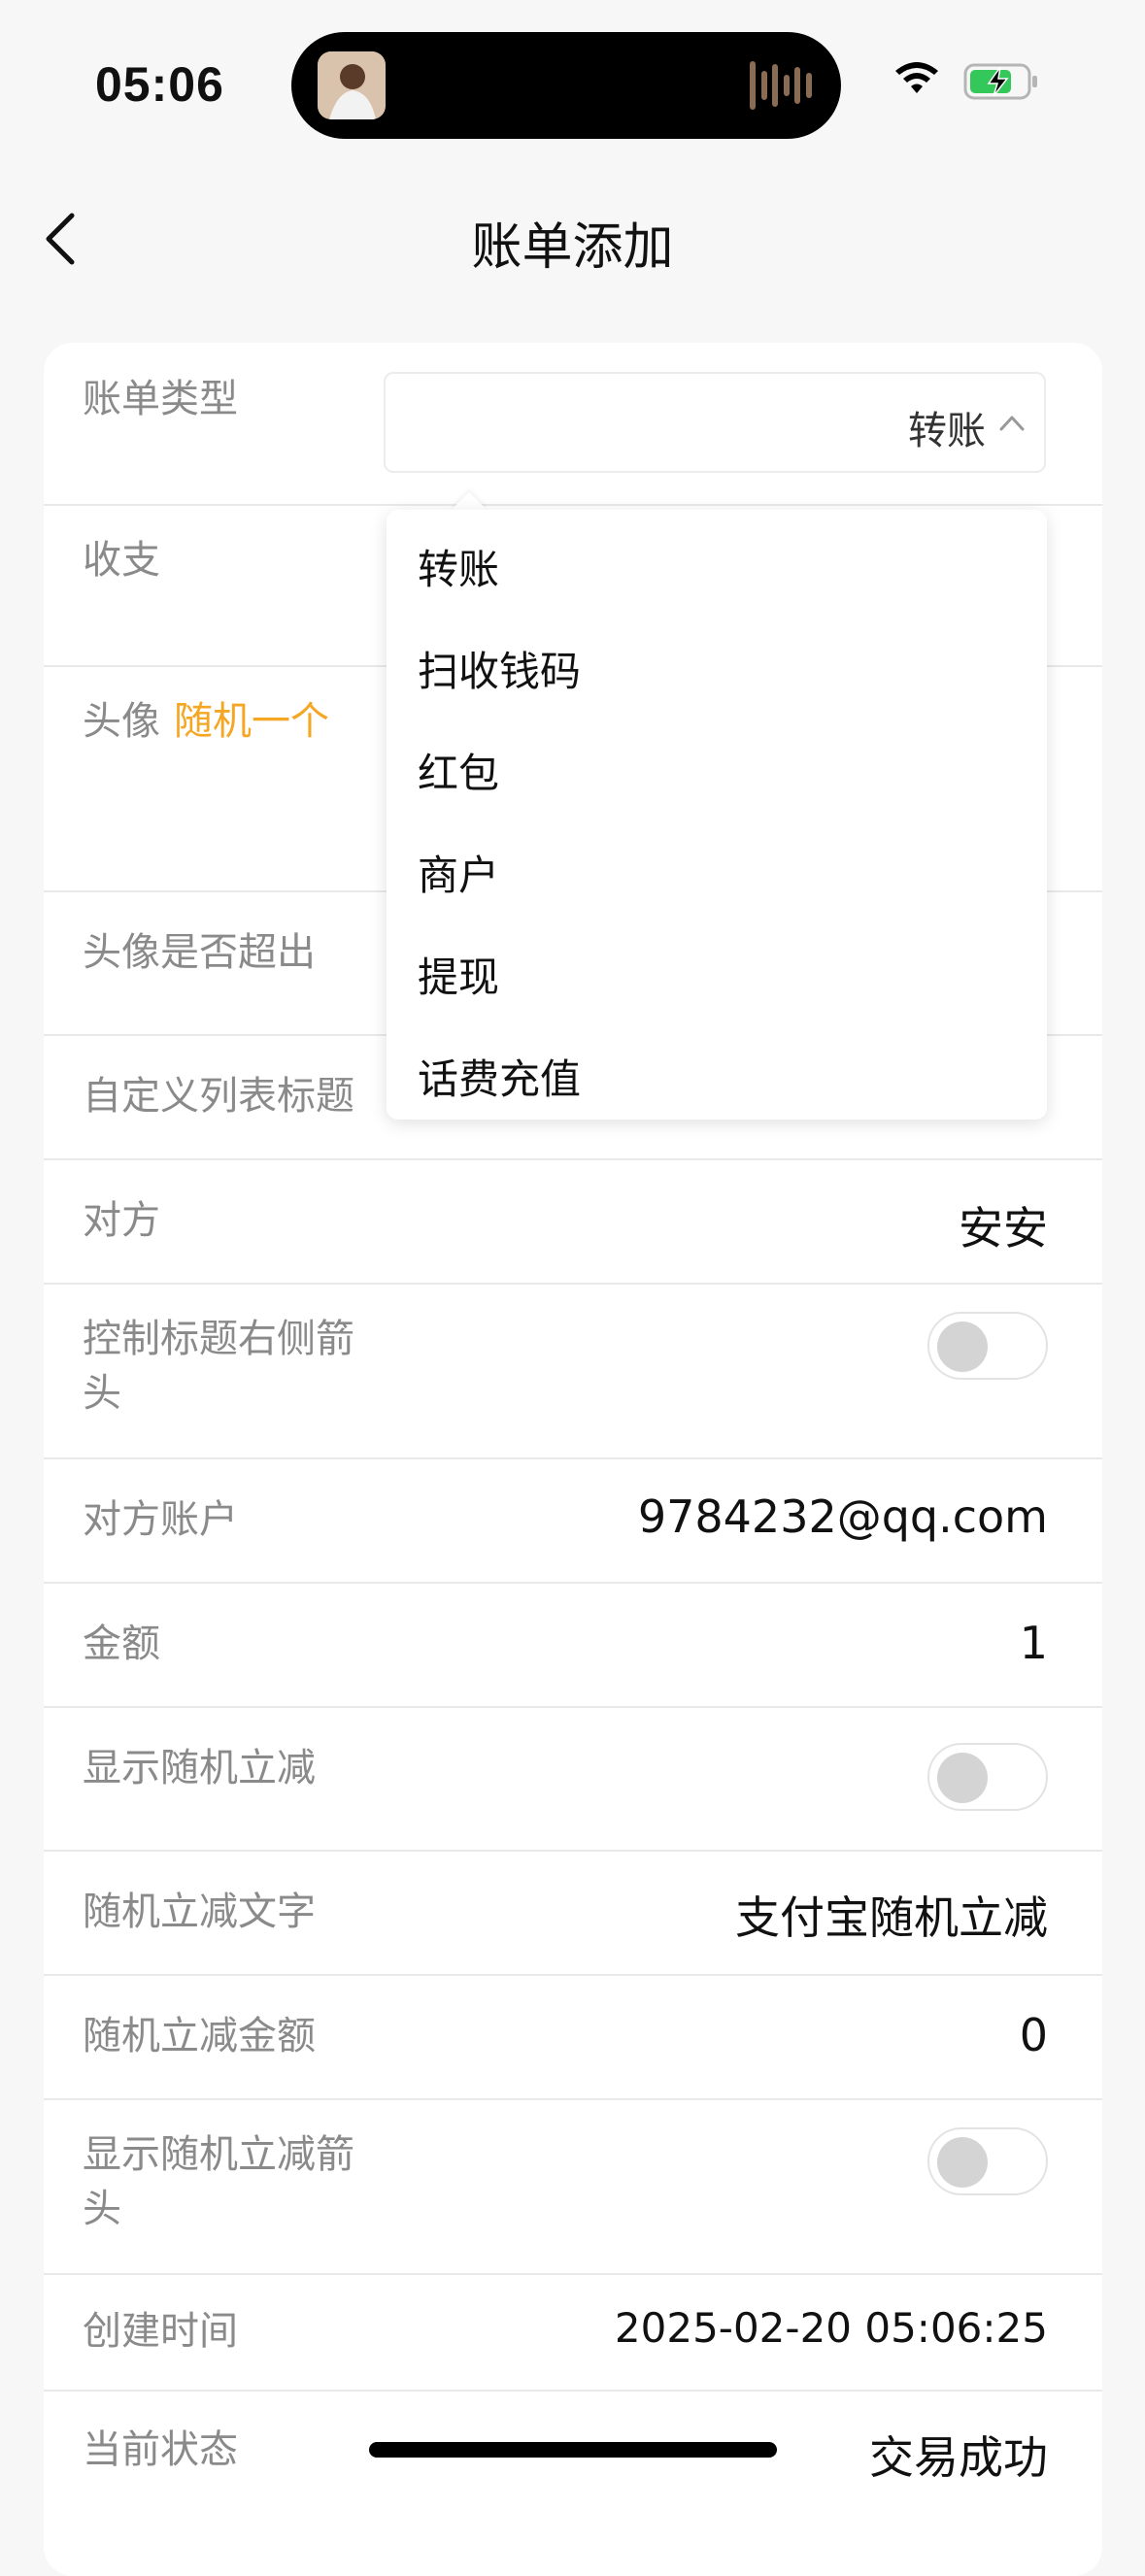 Image resolution: width=1145 pixels, height=2576 pixels. What do you see at coordinates (458, 978) in the screenshot?
I see `dropdown-option: 提现` at bounding box center [458, 978].